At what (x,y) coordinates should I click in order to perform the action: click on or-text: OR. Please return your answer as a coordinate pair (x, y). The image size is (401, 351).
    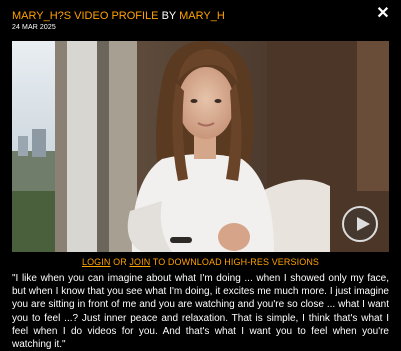
    Looking at the image, I should click on (120, 262).